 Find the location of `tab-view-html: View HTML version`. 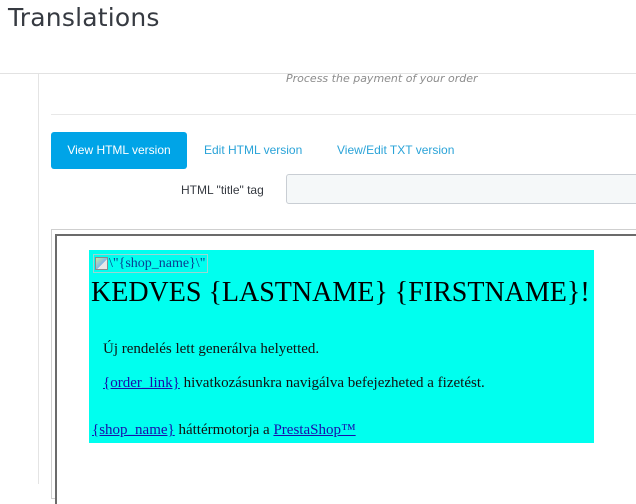

tab-view-html: View HTML version is located at coordinates (119, 150).